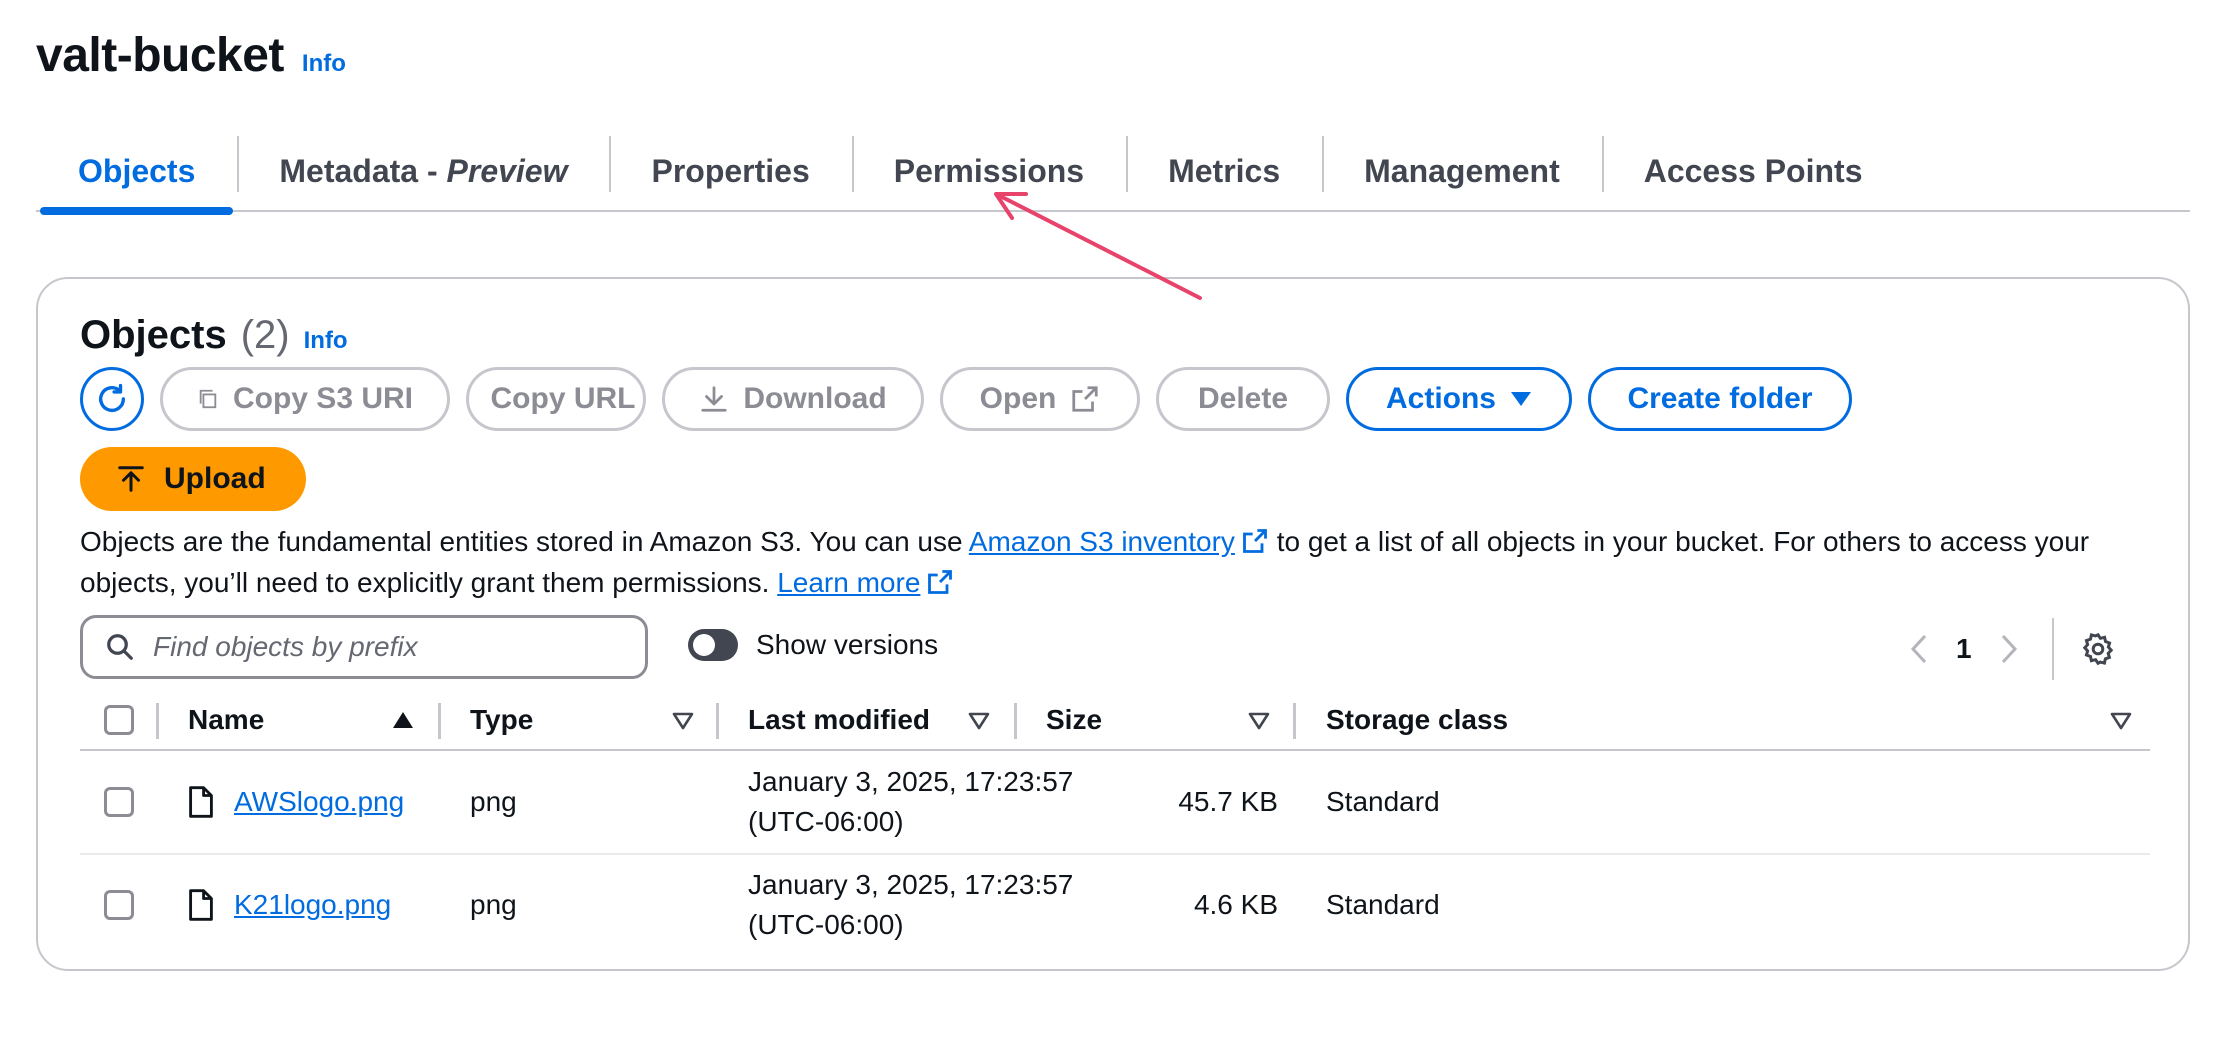  I want to click on open-label: Open, so click(1018, 398).